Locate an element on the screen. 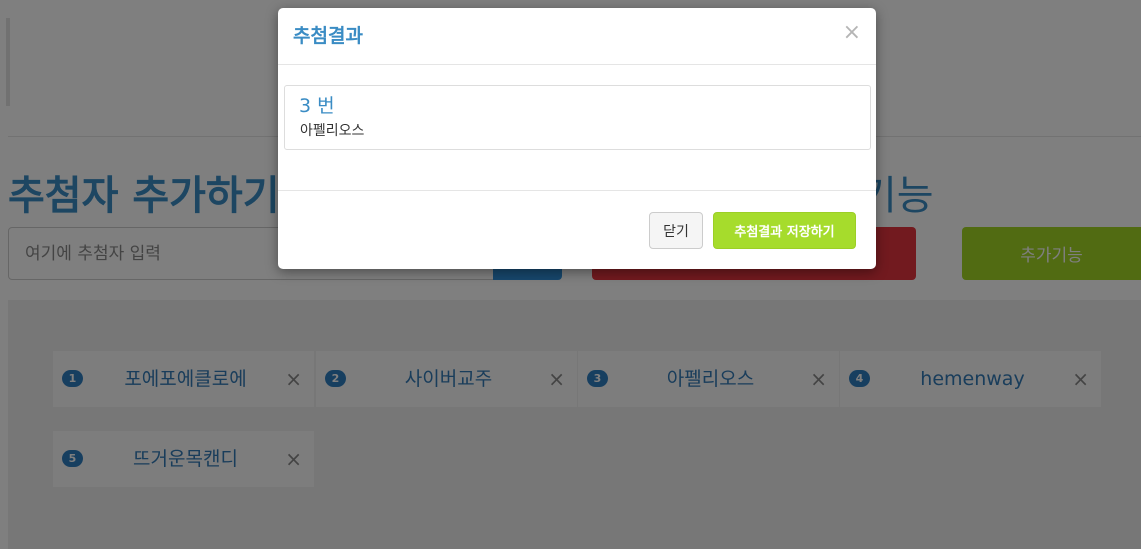 The height and width of the screenshot is (549, 1141). save-result-button: 추첨결과 저장하기 is located at coordinates (784, 230).